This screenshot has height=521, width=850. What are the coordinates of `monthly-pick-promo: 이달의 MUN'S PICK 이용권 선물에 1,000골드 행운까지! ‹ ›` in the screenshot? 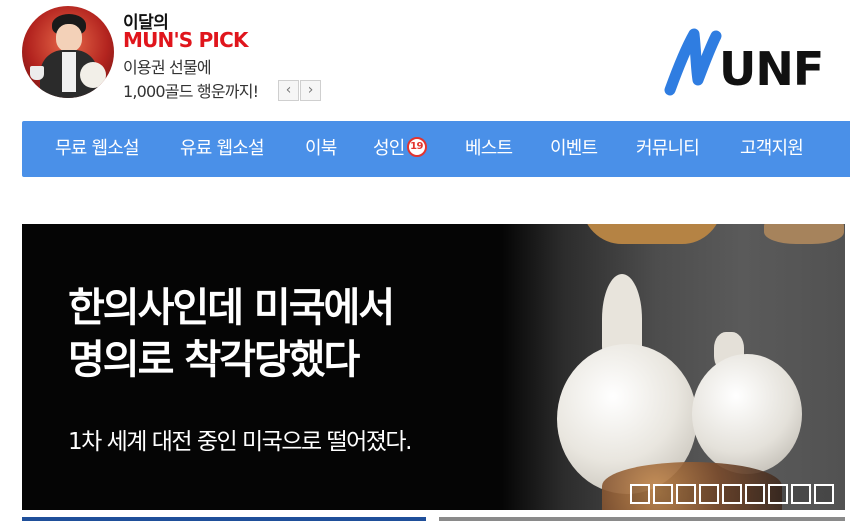 It's located at (172, 55).